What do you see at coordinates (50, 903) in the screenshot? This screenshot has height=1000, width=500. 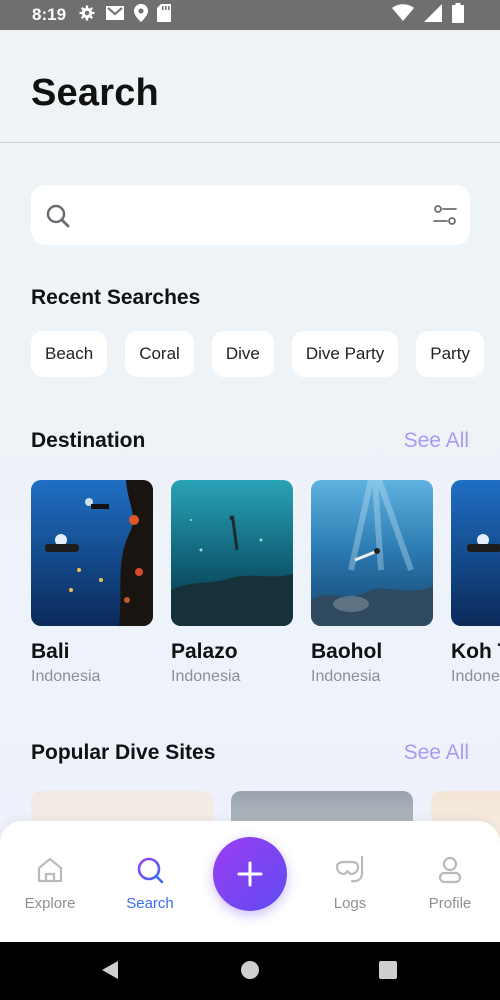 I see `nav-label: Explore` at bounding box center [50, 903].